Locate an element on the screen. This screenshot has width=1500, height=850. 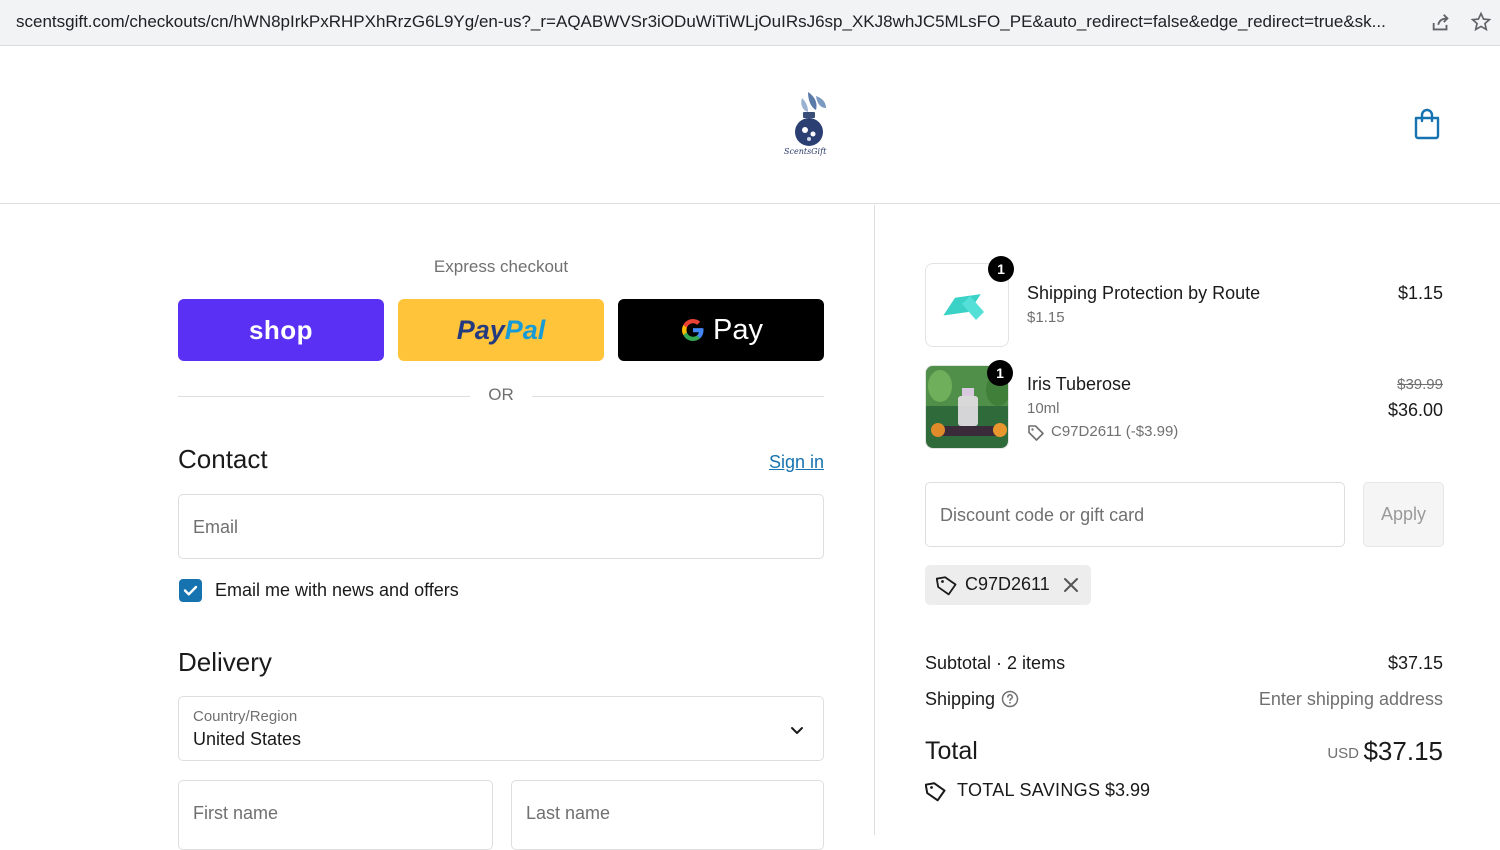
google-g-icon is located at coordinates (693, 330).